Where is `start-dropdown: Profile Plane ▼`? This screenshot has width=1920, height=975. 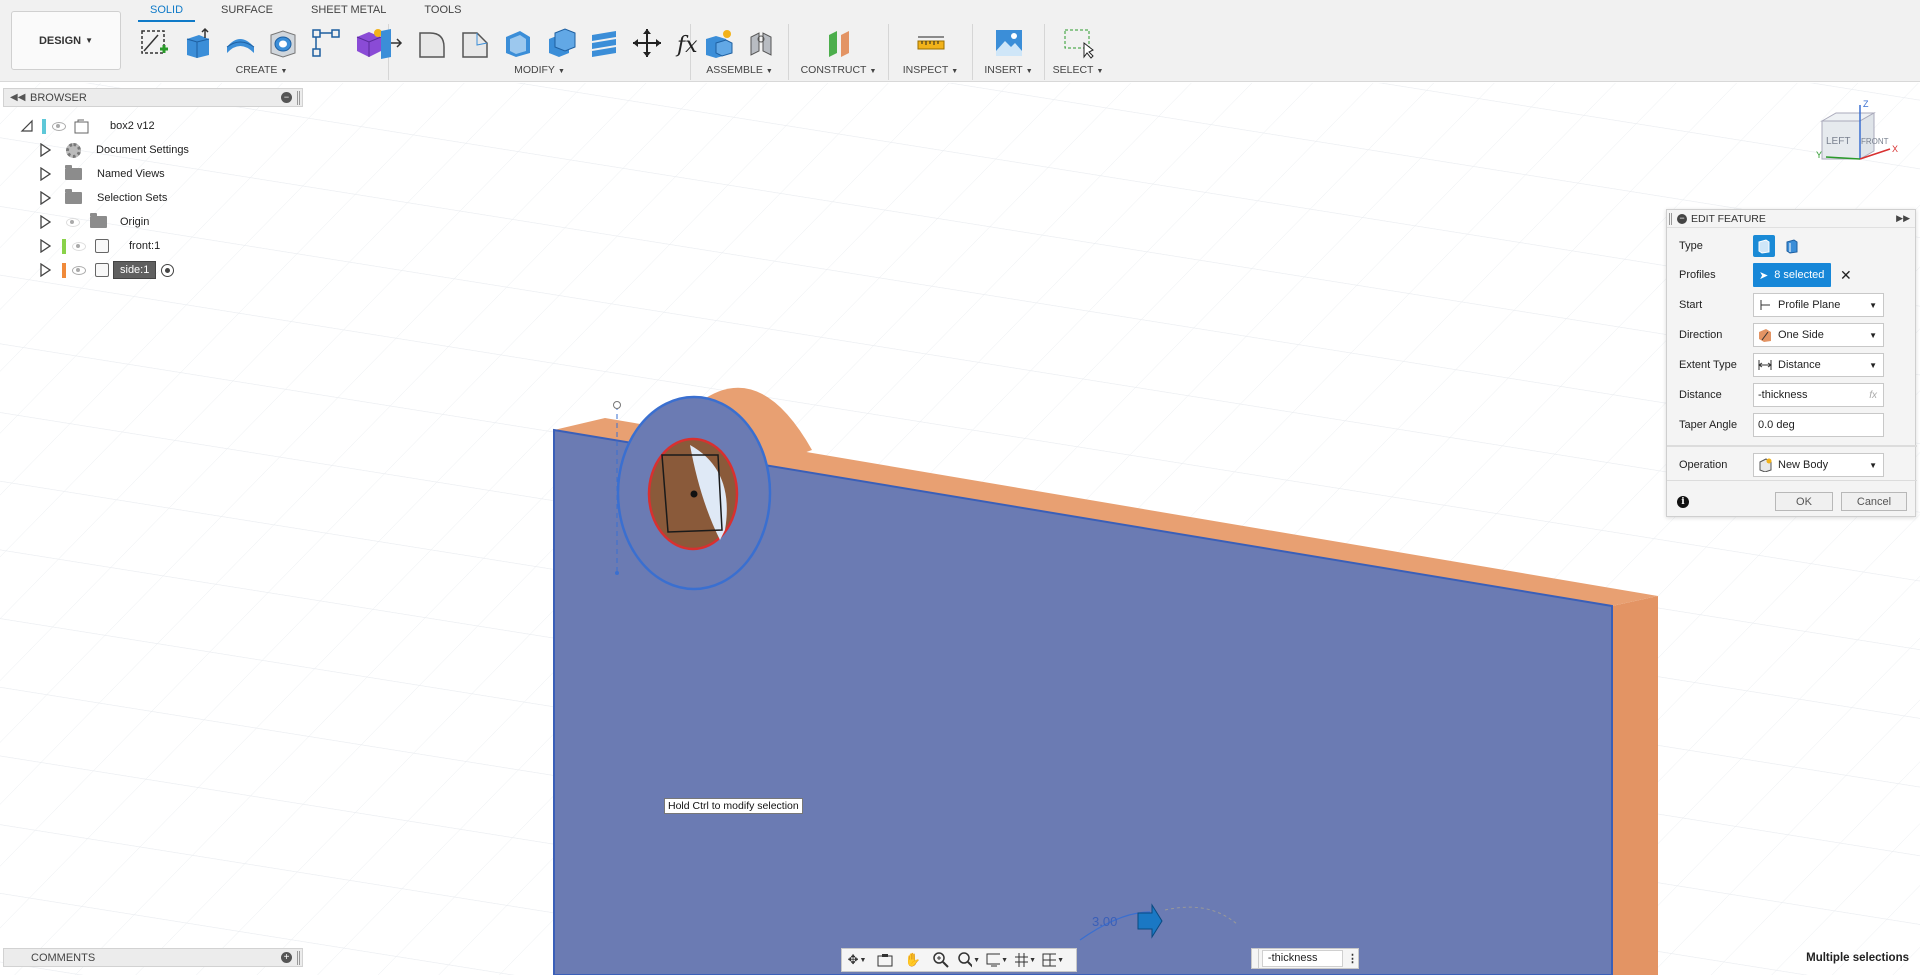
start-dropdown: Profile Plane ▼ is located at coordinates (1818, 305).